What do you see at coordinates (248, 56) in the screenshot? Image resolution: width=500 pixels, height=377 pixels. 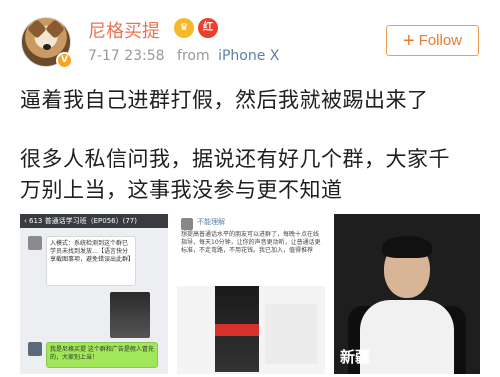 I see `post-device-link: iPhone X` at bounding box center [248, 56].